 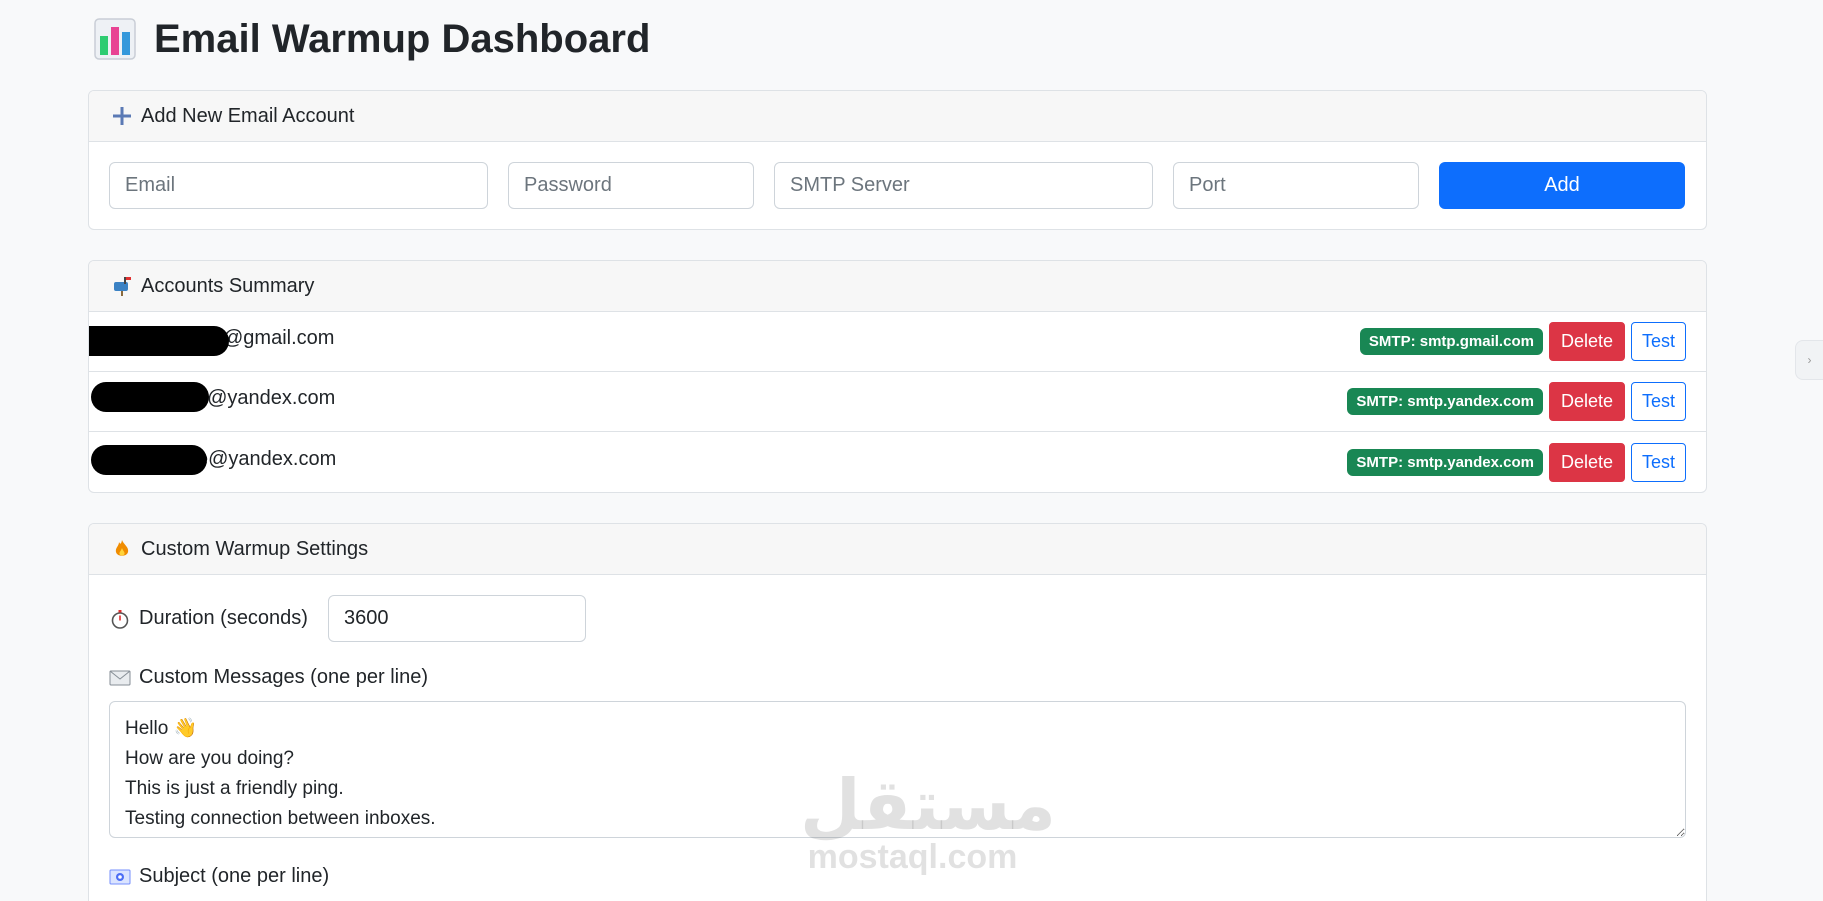 I want to click on duration-field: Duration (seconds), so click(x=897, y=618).